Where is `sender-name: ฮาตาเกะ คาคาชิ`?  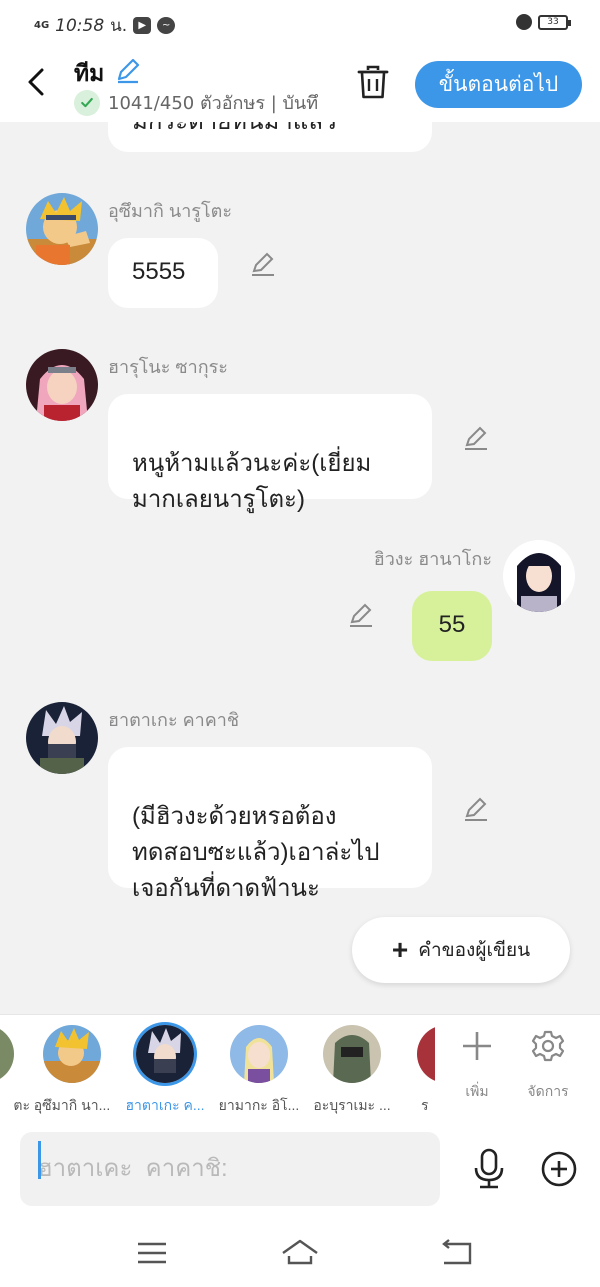 sender-name: ฮาตาเกะ คาคาชิ is located at coordinates (174, 720).